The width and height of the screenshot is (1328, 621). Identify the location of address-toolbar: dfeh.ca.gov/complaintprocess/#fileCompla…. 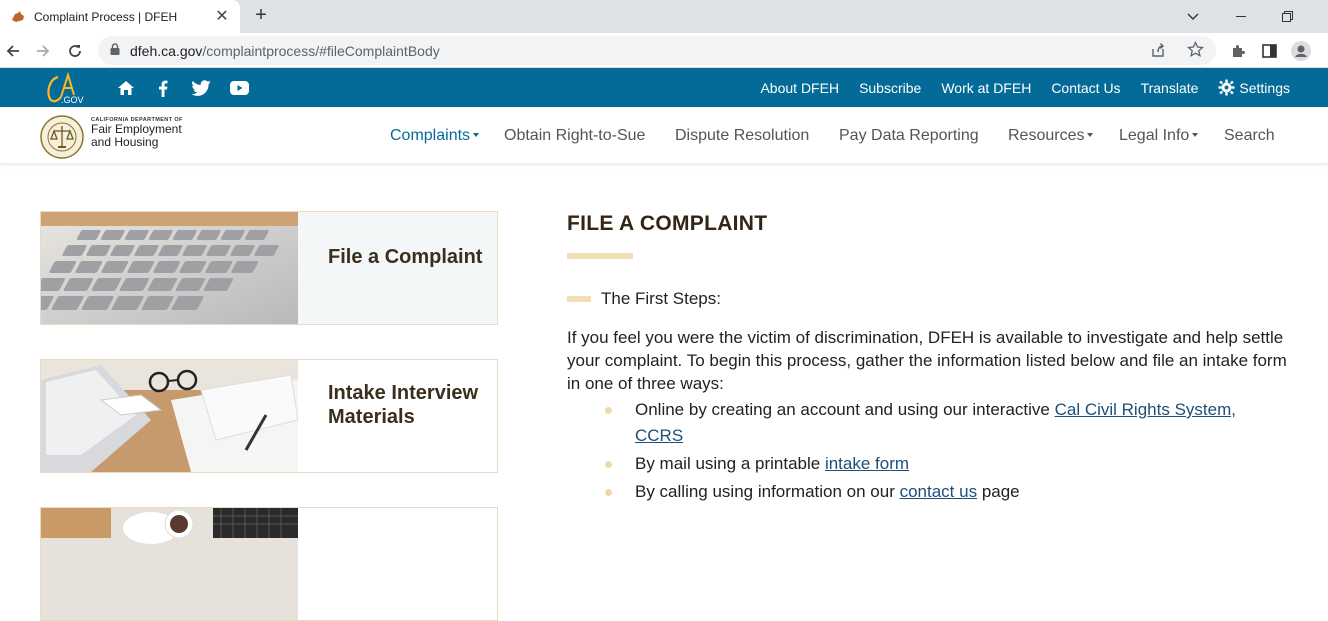
(664, 50).